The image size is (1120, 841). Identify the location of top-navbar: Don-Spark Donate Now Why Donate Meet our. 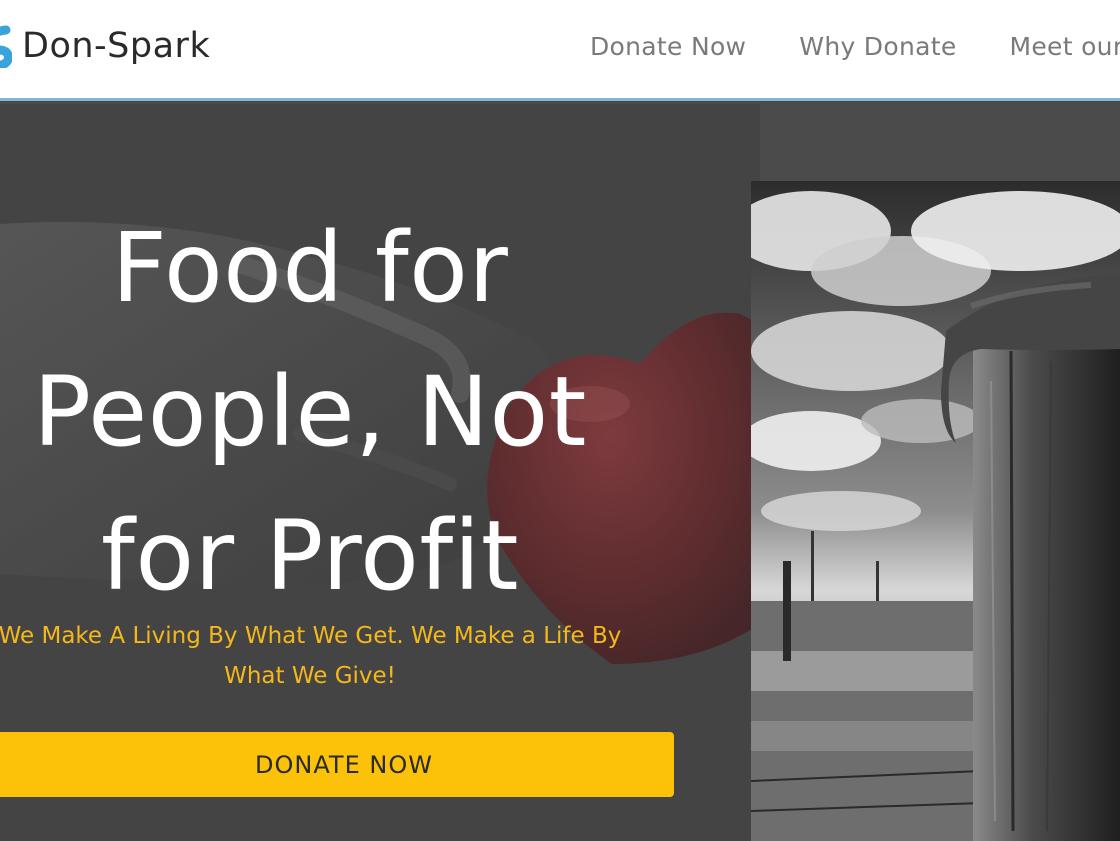
(560, 50).